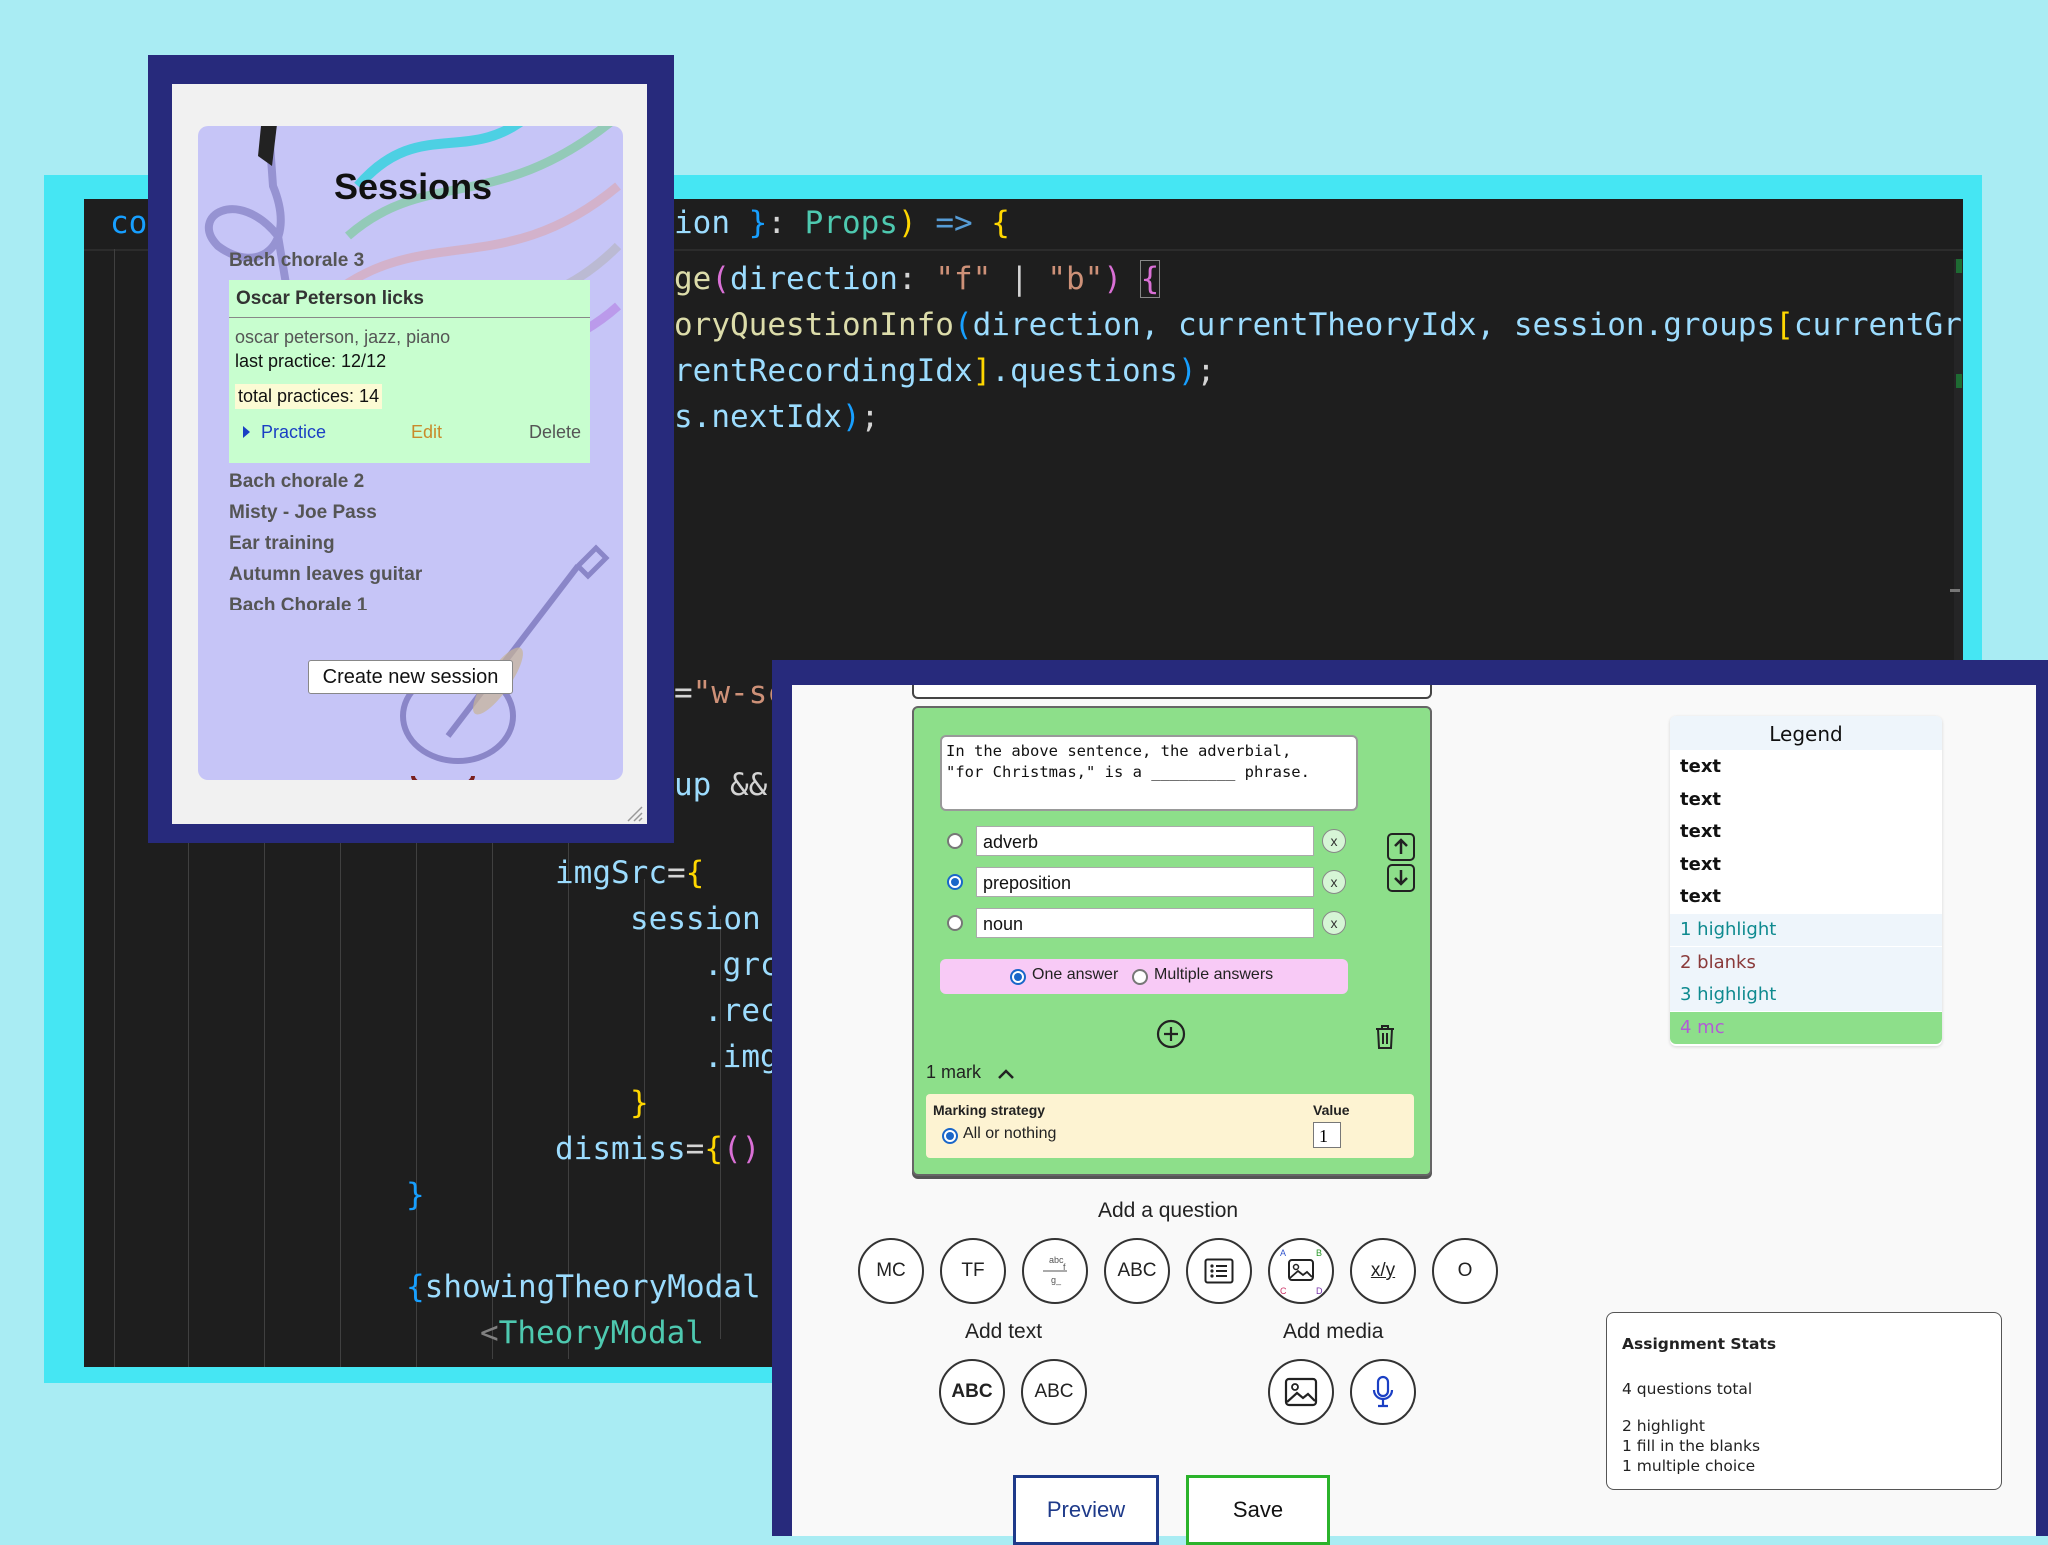 Image resolution: width=2048 pixels, height=1545 pixels. Describe the element at coordinates (1171, 1034) in the screenshot. I see `add-option-icon` at that location.